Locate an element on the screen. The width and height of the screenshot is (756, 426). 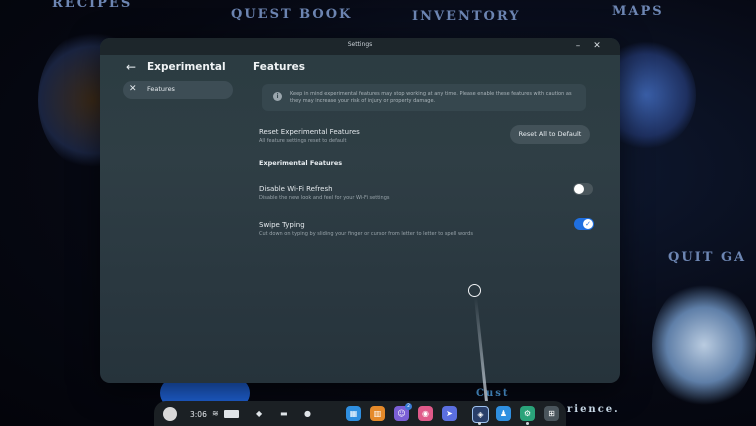
feature-title-wifi: Disable Wi-Fi Refresh is located at coordinates (296, 189).